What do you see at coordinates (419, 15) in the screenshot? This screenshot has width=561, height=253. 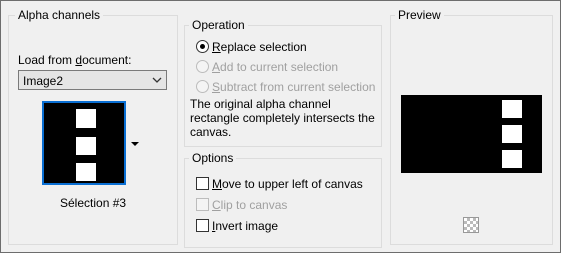 I see `preview-title: Preview` at bounding box center [419, 15].